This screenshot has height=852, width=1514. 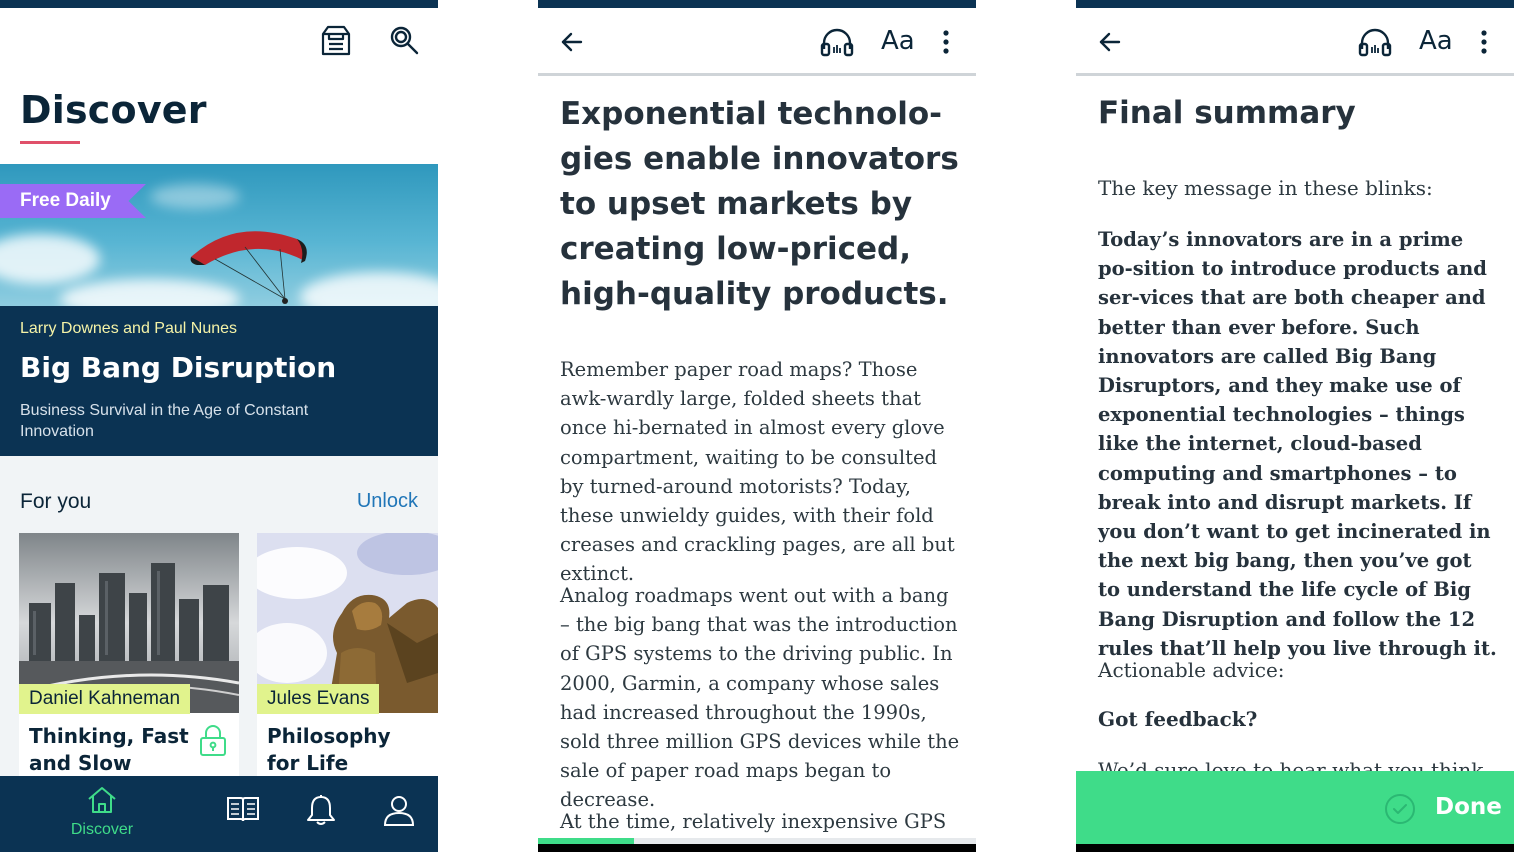 I want to click on bell-icon, so click(x=321, y=812).